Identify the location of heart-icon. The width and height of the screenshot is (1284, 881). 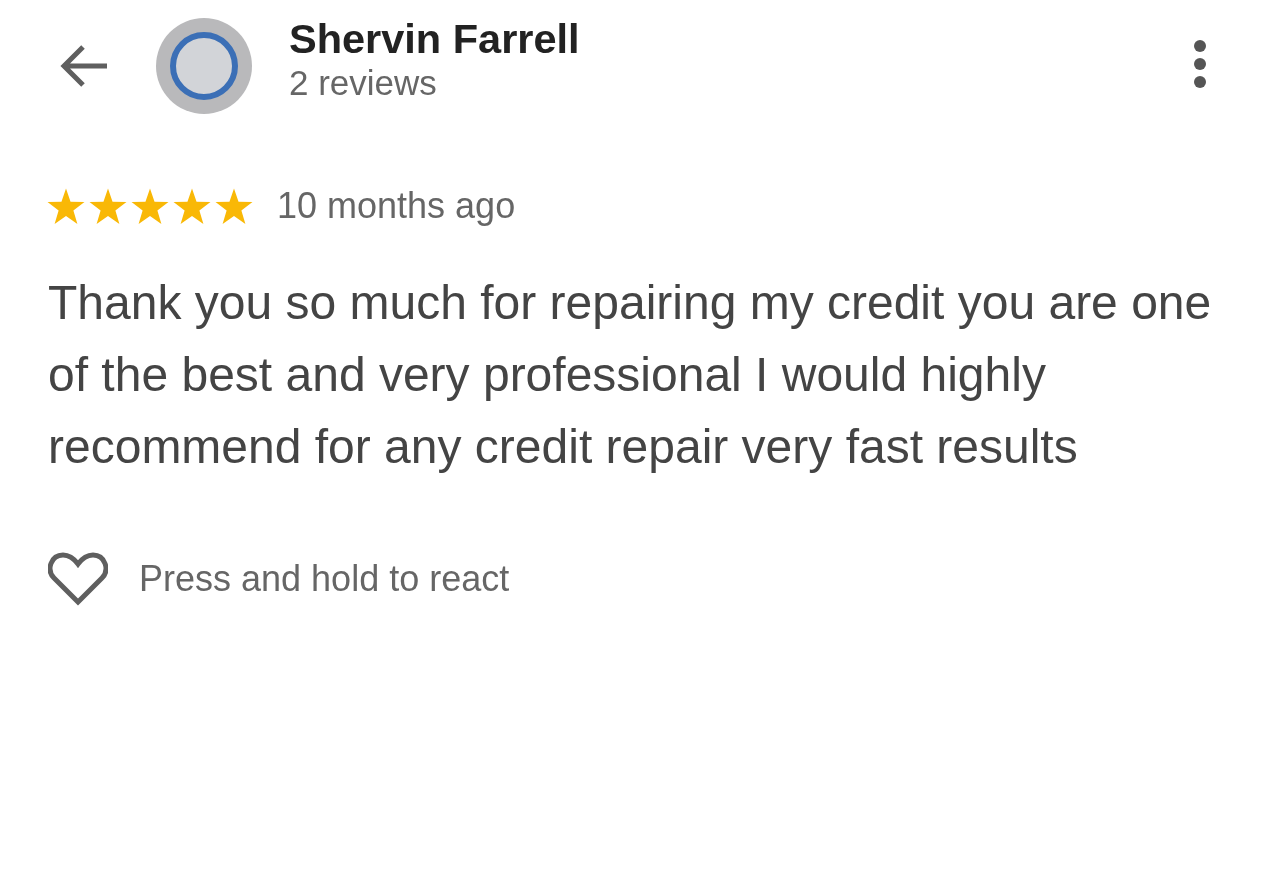
(78, 578).